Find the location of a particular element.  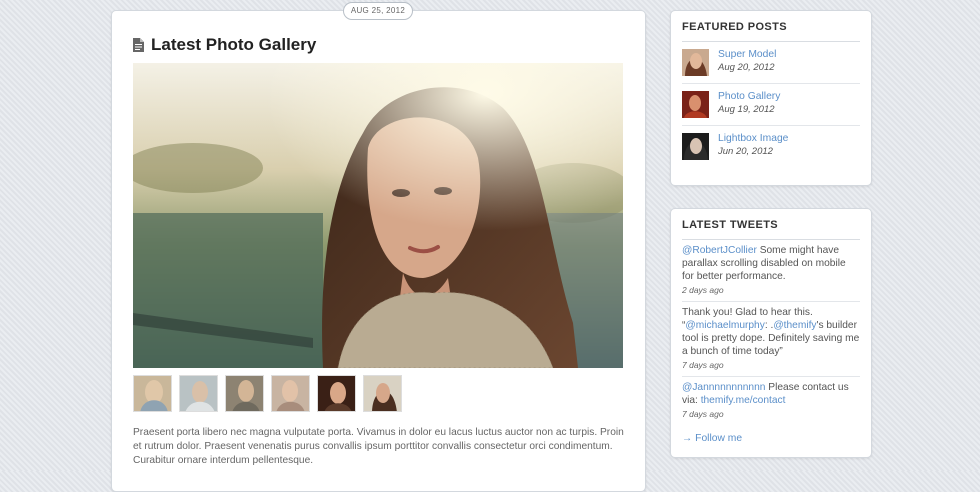

tweet-mention-link: @RobertJCollier is located at coordinates (719, 250).